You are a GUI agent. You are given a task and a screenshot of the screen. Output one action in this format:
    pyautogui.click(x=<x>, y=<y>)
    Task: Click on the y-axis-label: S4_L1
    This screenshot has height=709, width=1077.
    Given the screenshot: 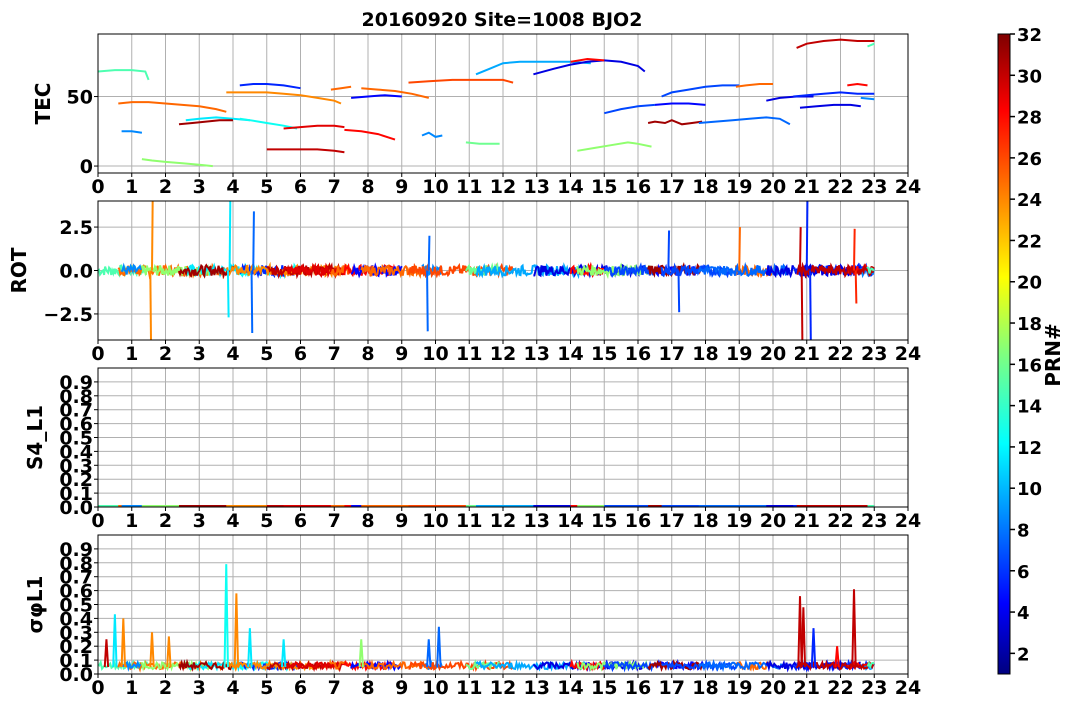 What is the action you would take?
    pyautogui.click(x=35, y=437)
    